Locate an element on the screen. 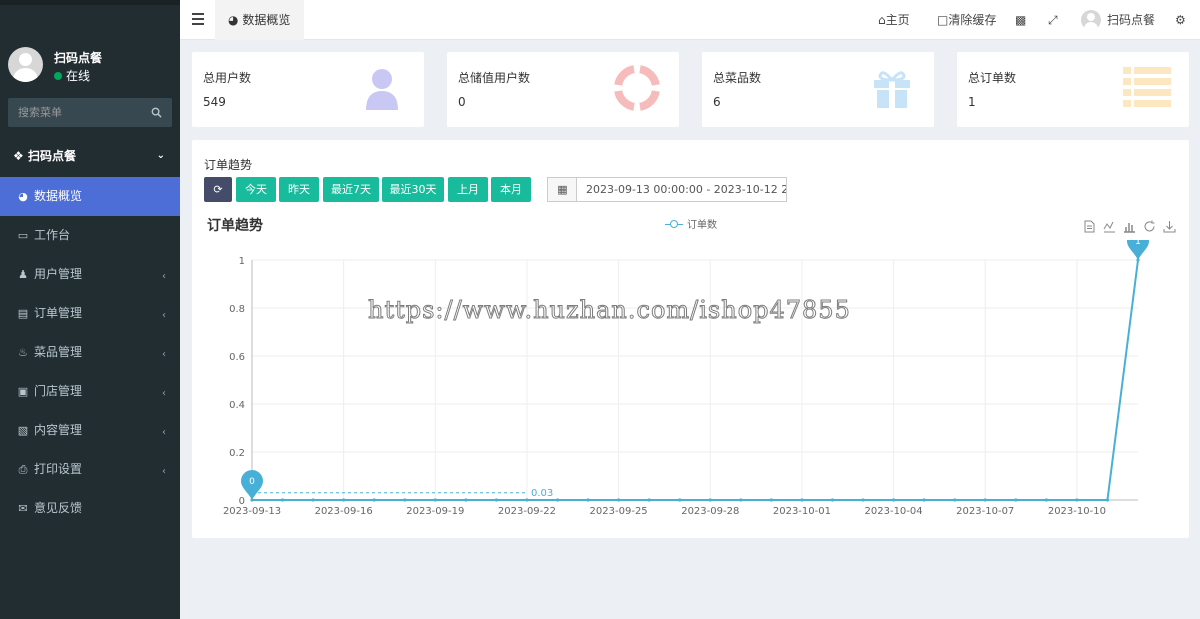 The image size is (1200, 619). refresh-button: ⟳ is located at coordinates (218, 189).